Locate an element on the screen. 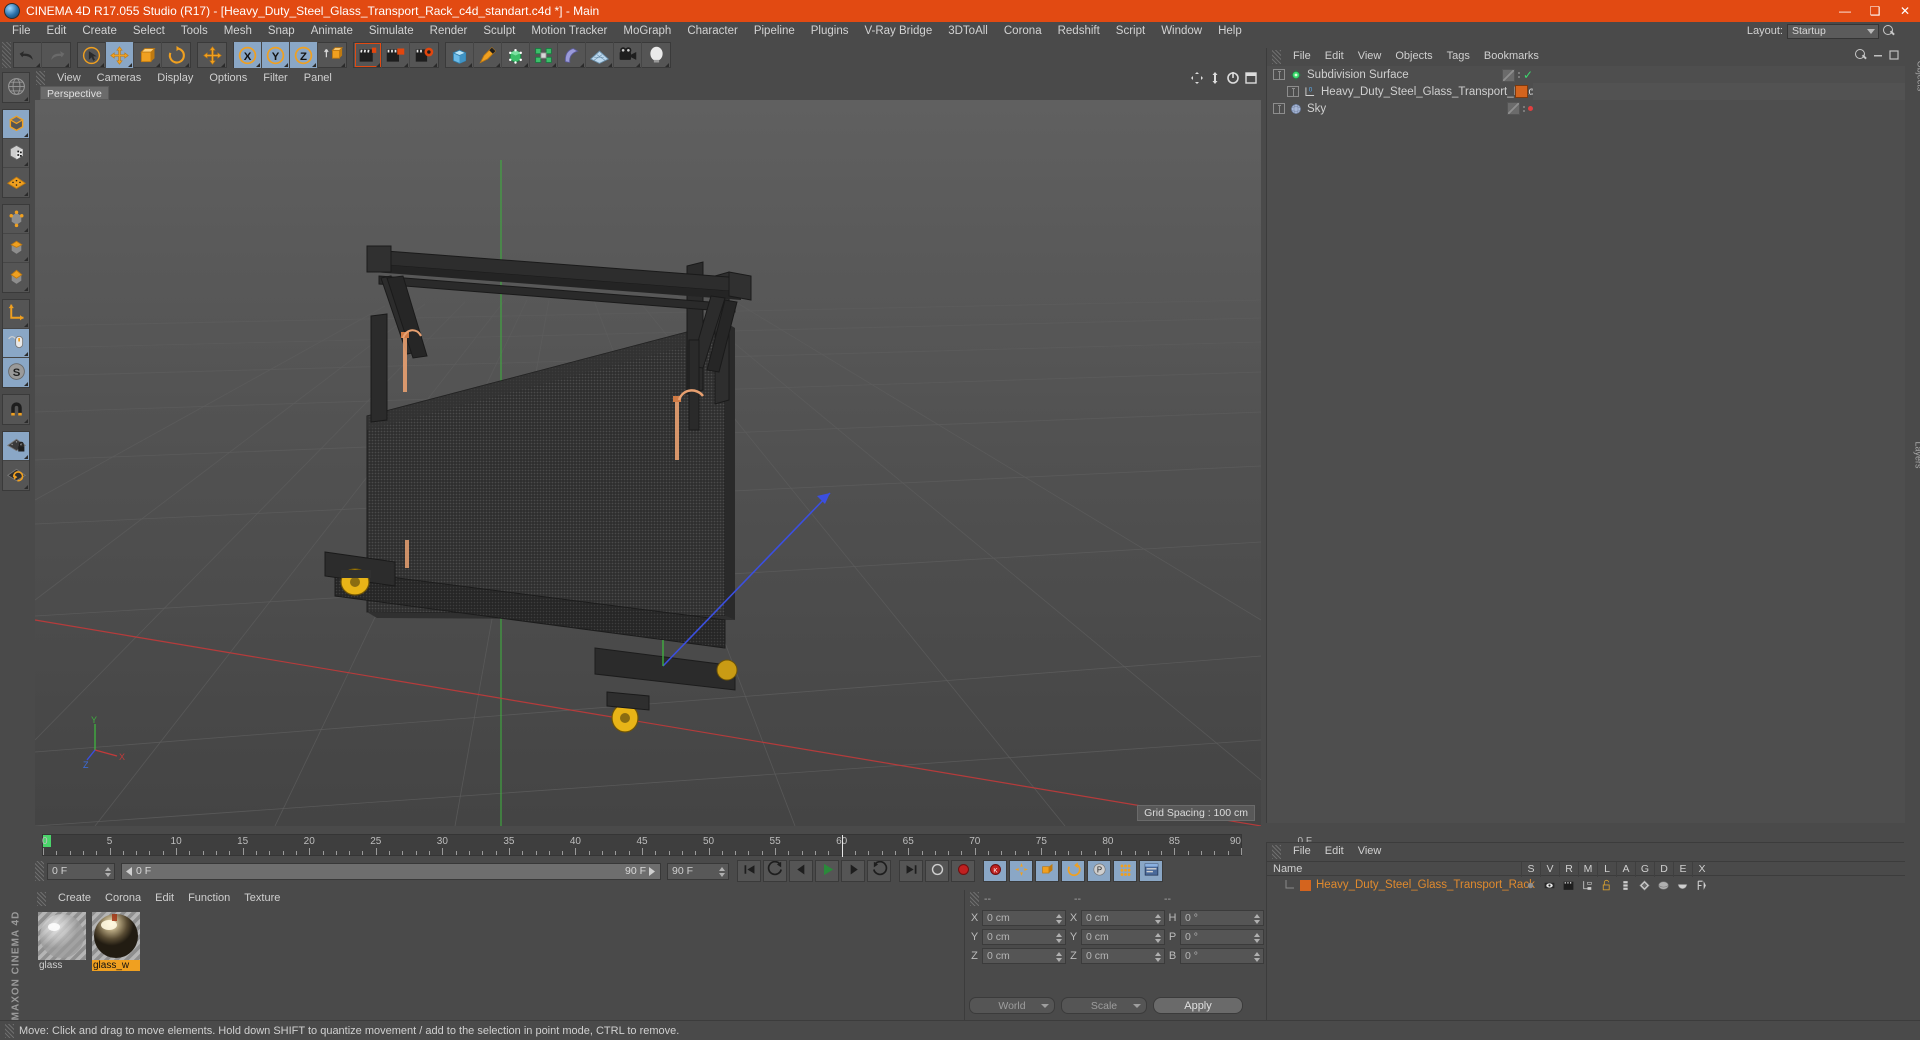 The height and width of the screenshot is (1040, 1920). position-key-button is located at coordinates (1021, 871).